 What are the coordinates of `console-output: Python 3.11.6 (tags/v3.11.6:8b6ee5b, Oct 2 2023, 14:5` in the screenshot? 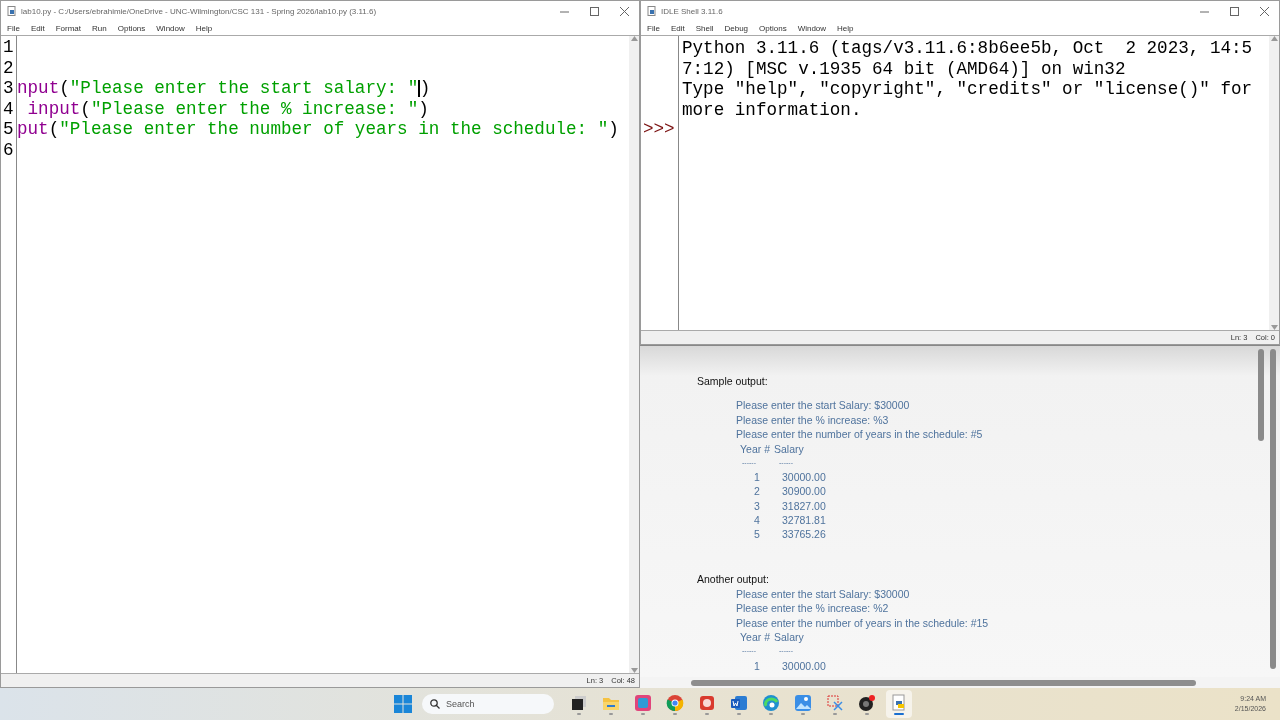 It's located at (968, 48).